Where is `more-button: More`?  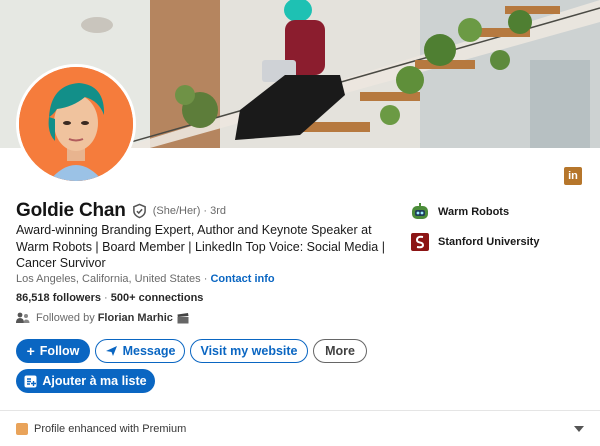 more-button: More is located at coordinates (340, 351).